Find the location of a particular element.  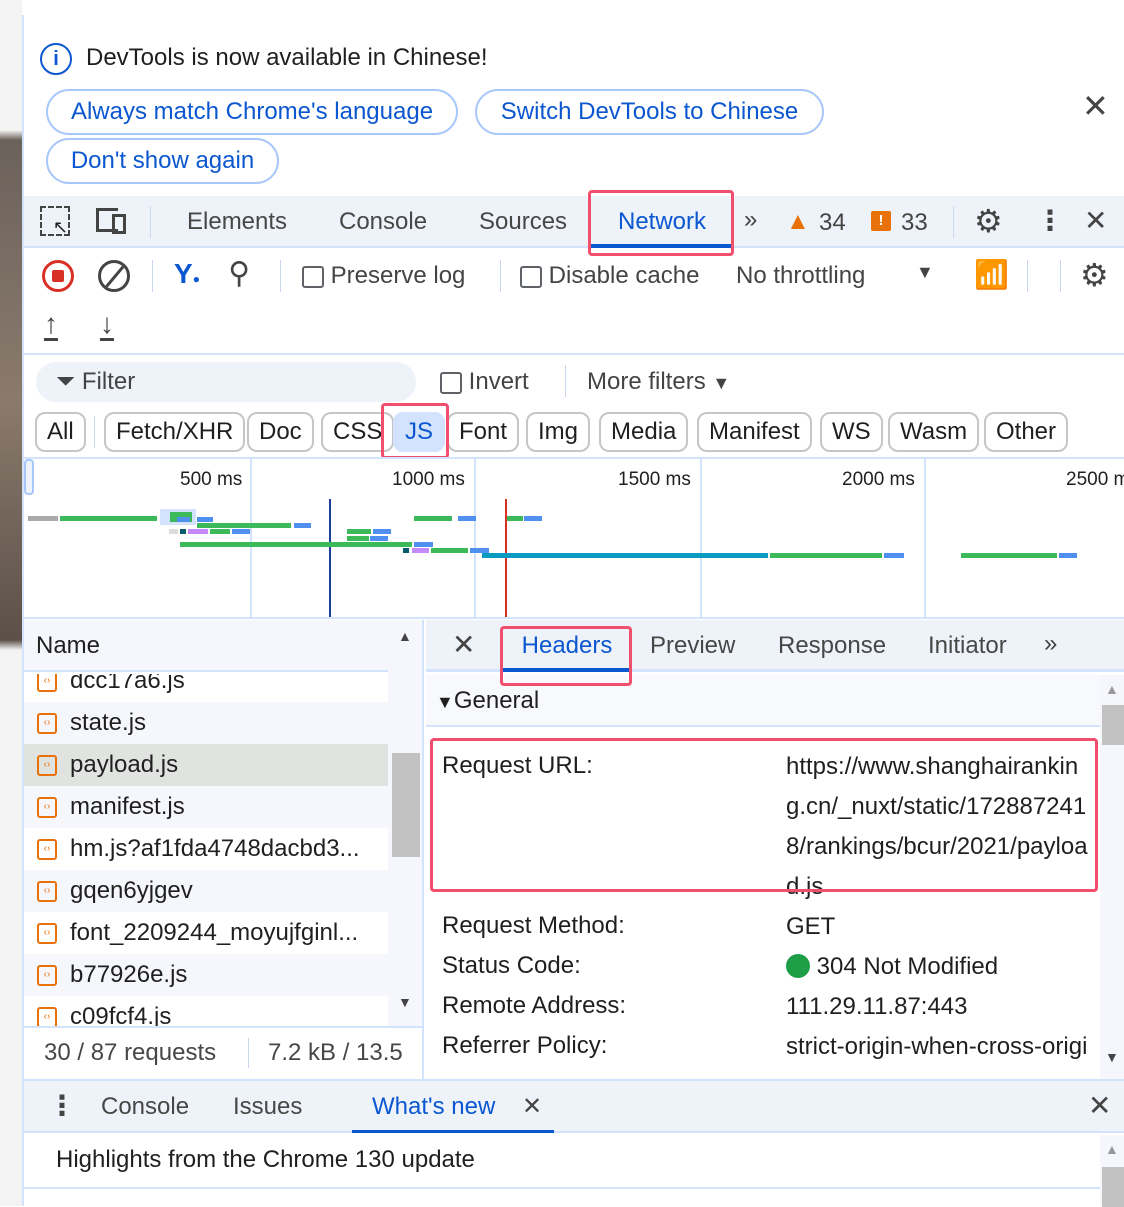

drawer-tab-whats-new: What's new ✕ is located at coordinates (453, 1107).